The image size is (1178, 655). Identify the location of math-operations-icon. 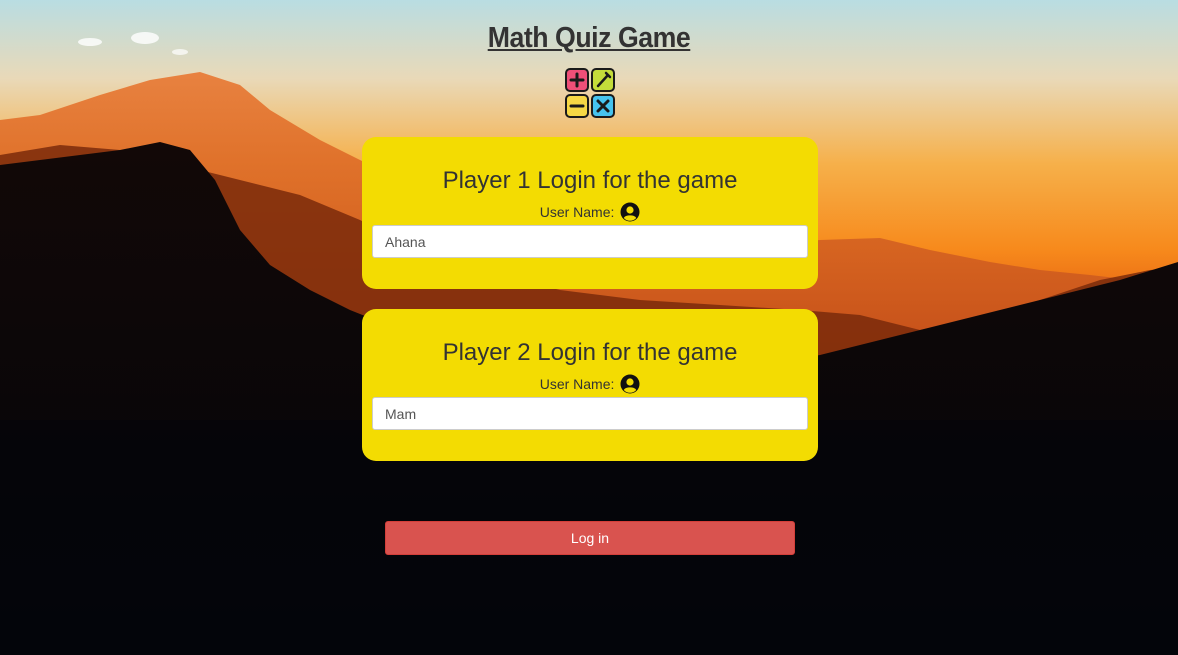
(590, 93).